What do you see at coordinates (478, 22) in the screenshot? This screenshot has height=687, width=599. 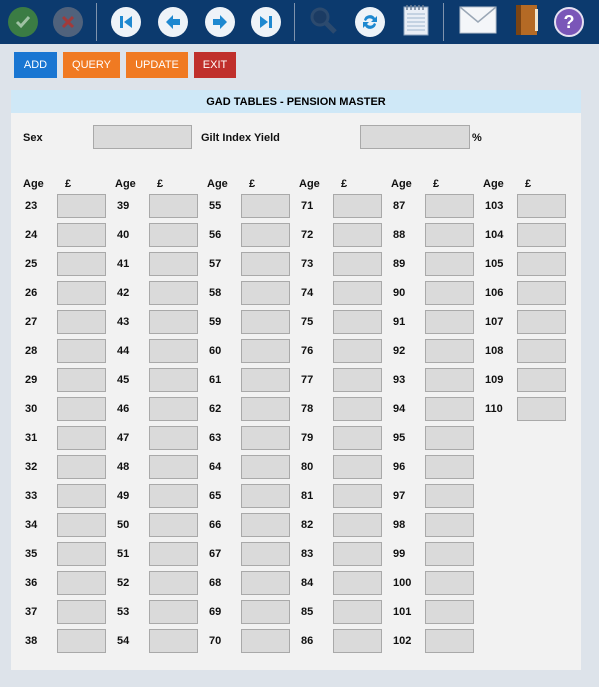 I see `email-button` at bounding box center [478, 22].